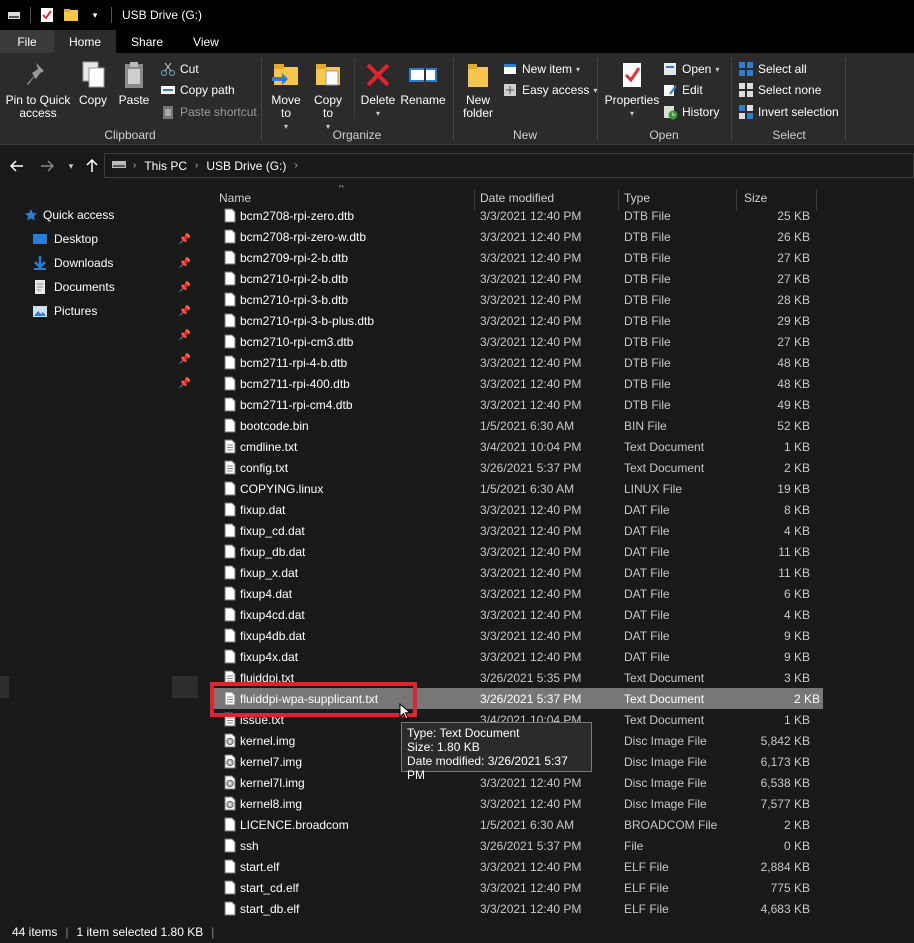 Image resolution: width=914 pixels, height=943 pixels. I want to click on rename-icon, so click(423, 75).